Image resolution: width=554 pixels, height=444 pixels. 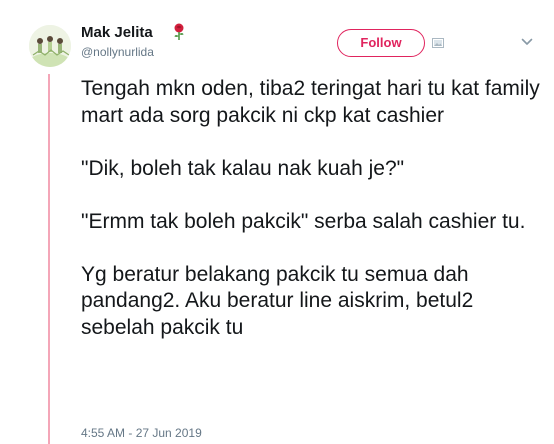 I want to click on chevron-down-icon, so click(x=527, y=42).